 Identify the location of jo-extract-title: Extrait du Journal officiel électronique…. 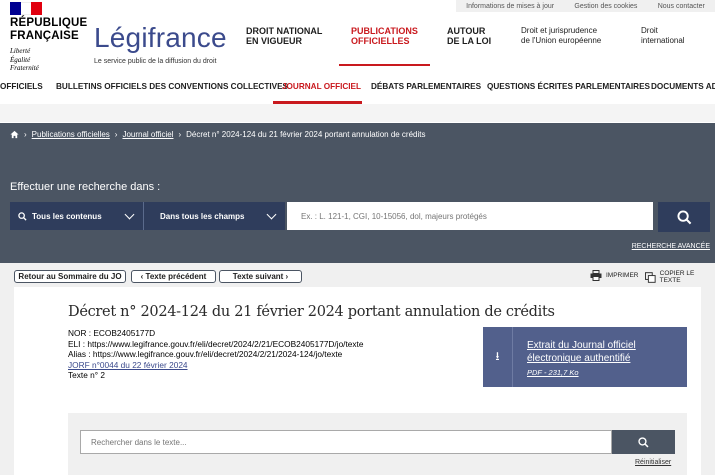
(581, 352).